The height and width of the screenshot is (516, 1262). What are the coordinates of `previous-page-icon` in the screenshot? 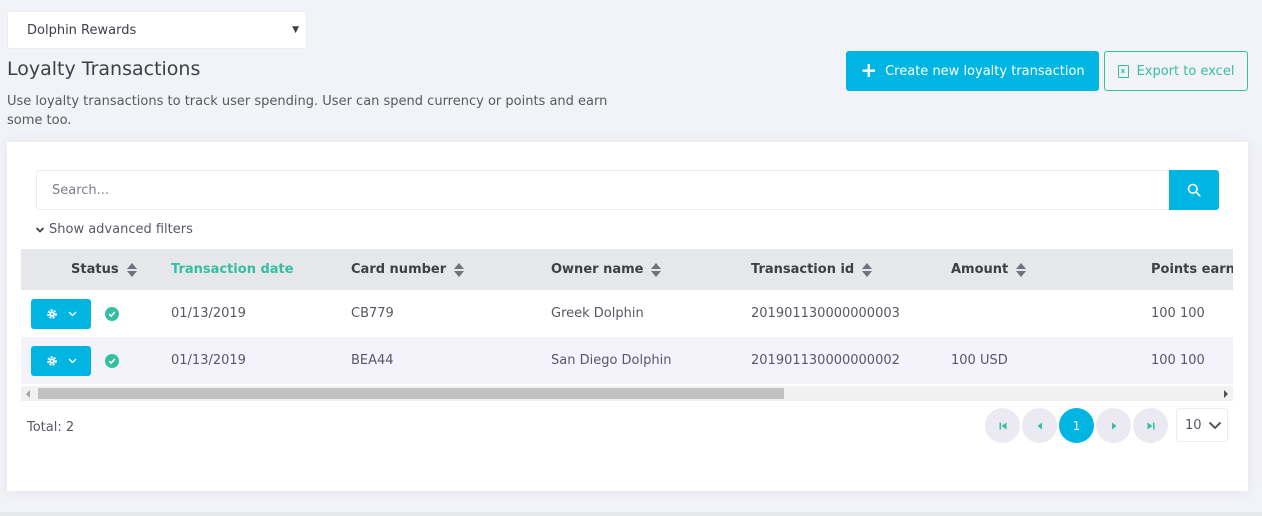 It's located at (1039, 425).